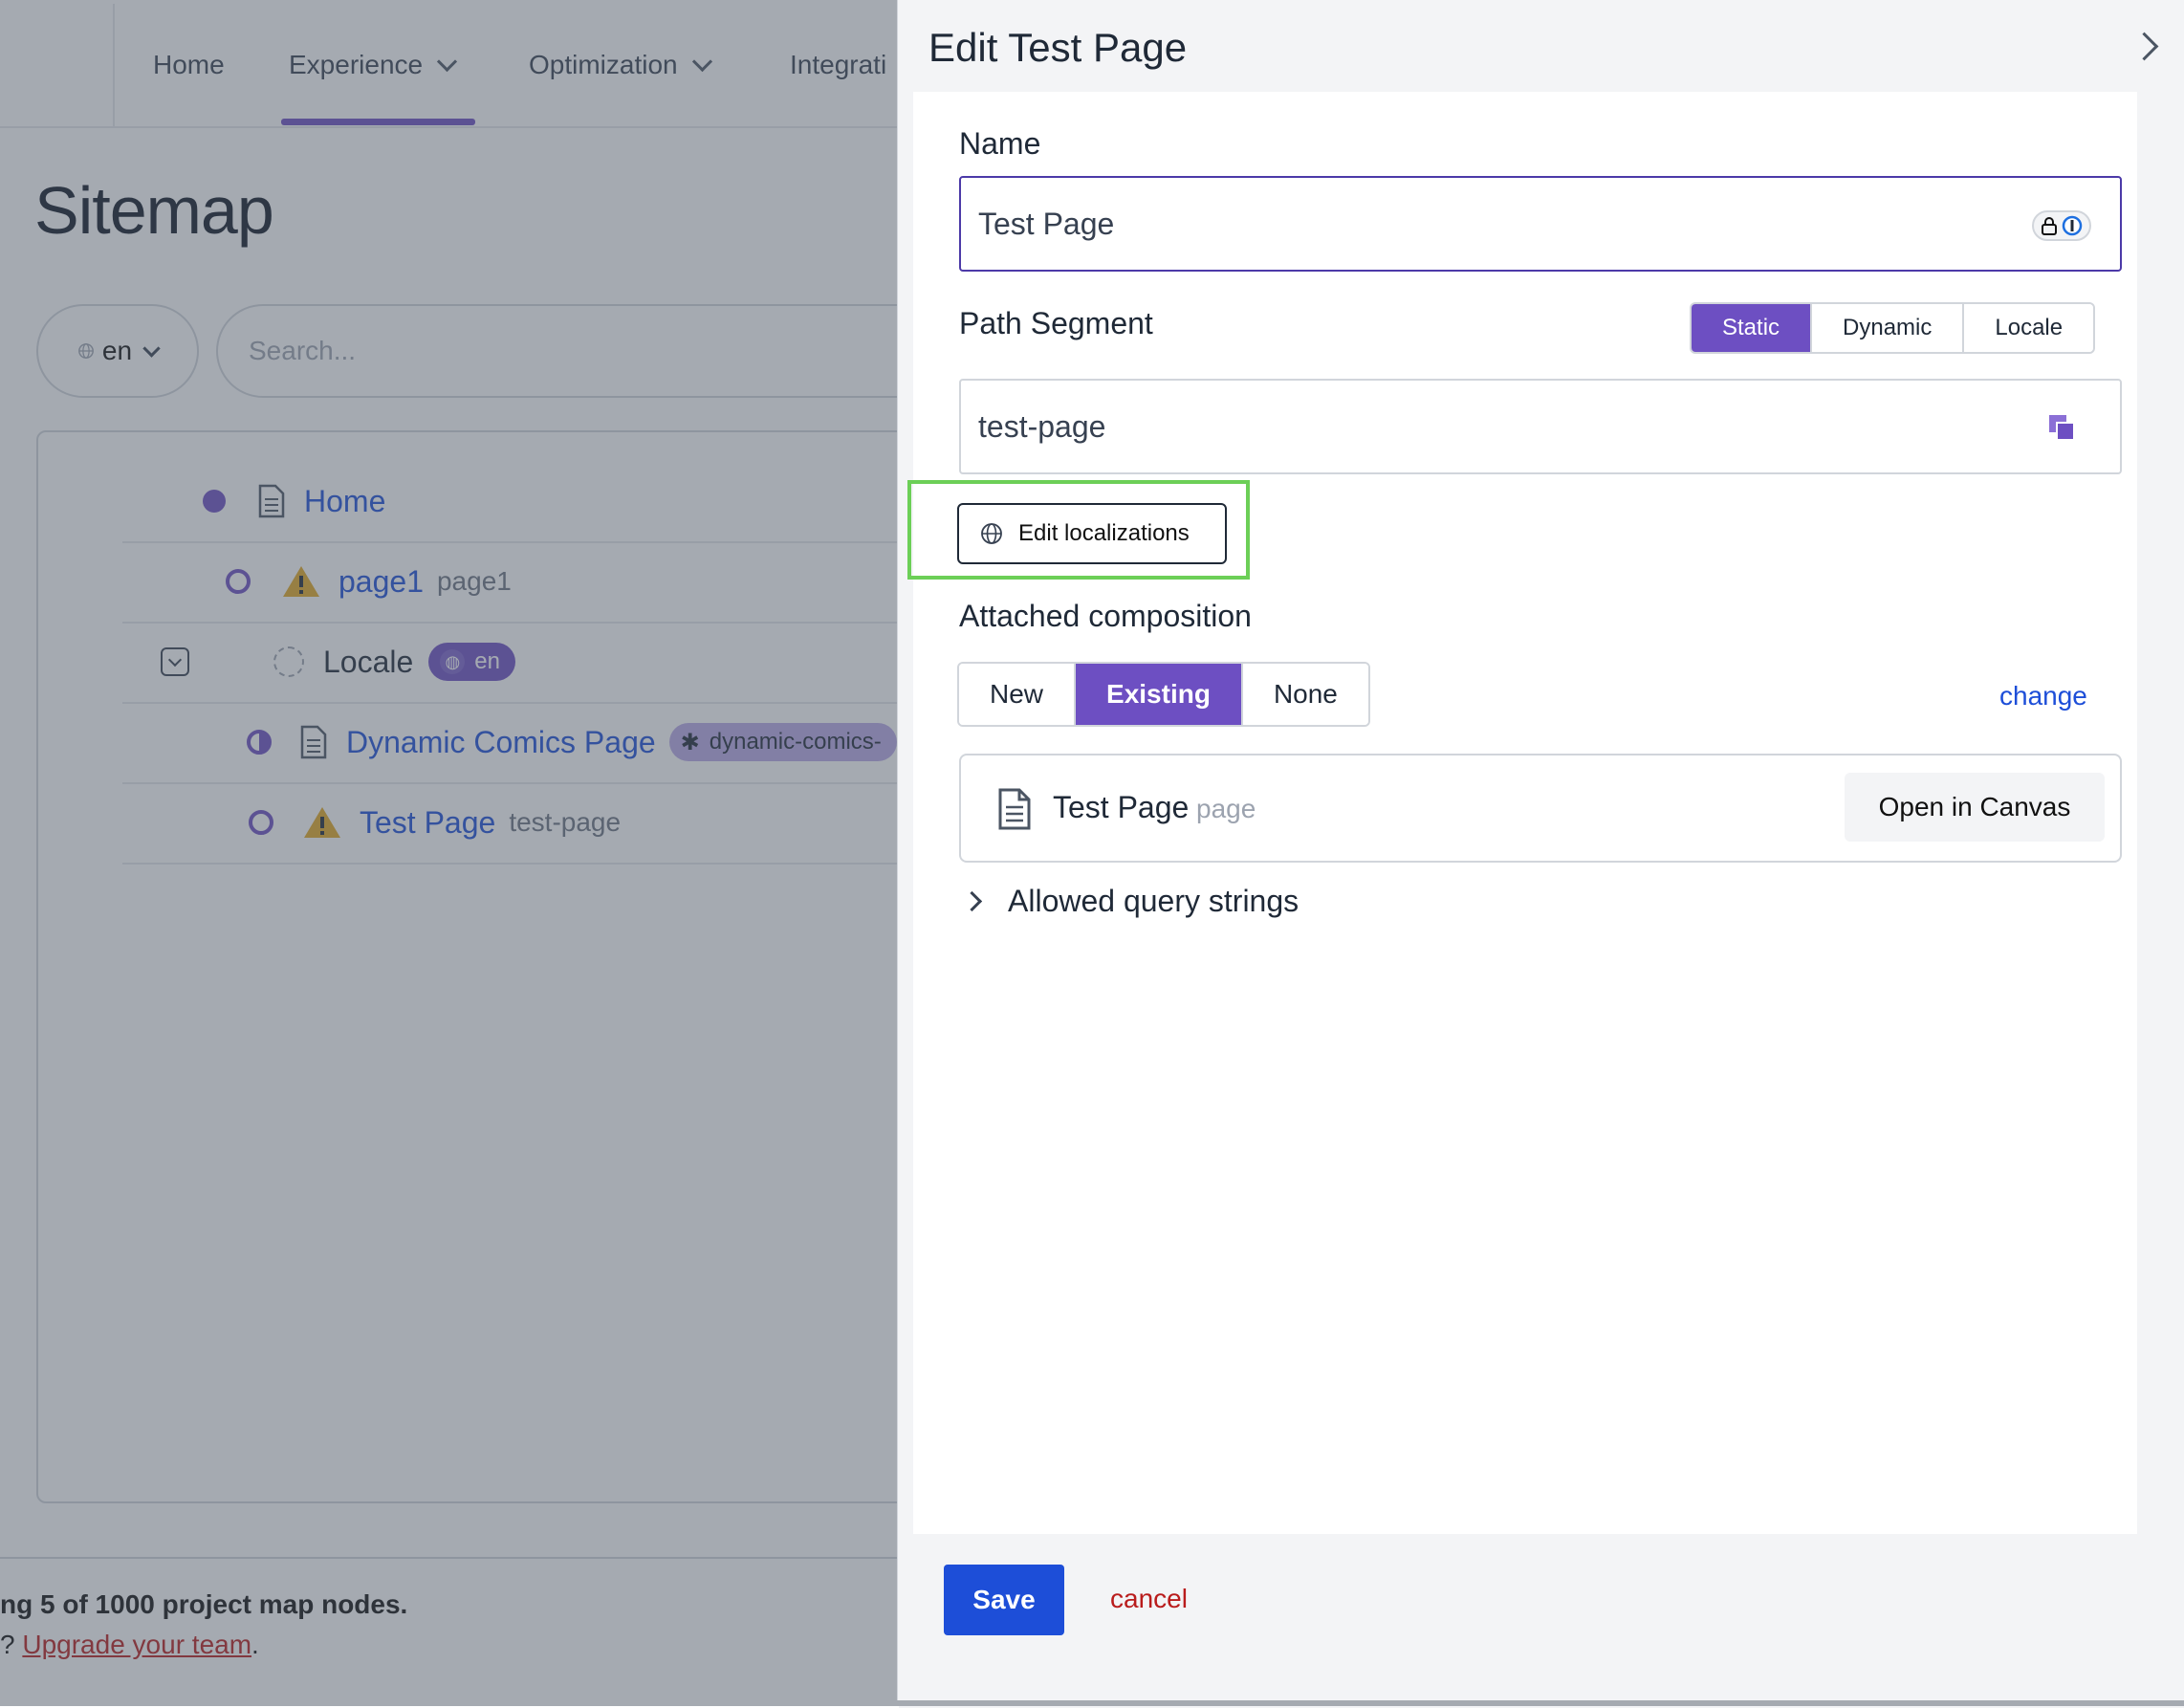 The height and width of the screenshot is (1708, 2184). I want to click on path-type-static: Static, so click(1751, 328).